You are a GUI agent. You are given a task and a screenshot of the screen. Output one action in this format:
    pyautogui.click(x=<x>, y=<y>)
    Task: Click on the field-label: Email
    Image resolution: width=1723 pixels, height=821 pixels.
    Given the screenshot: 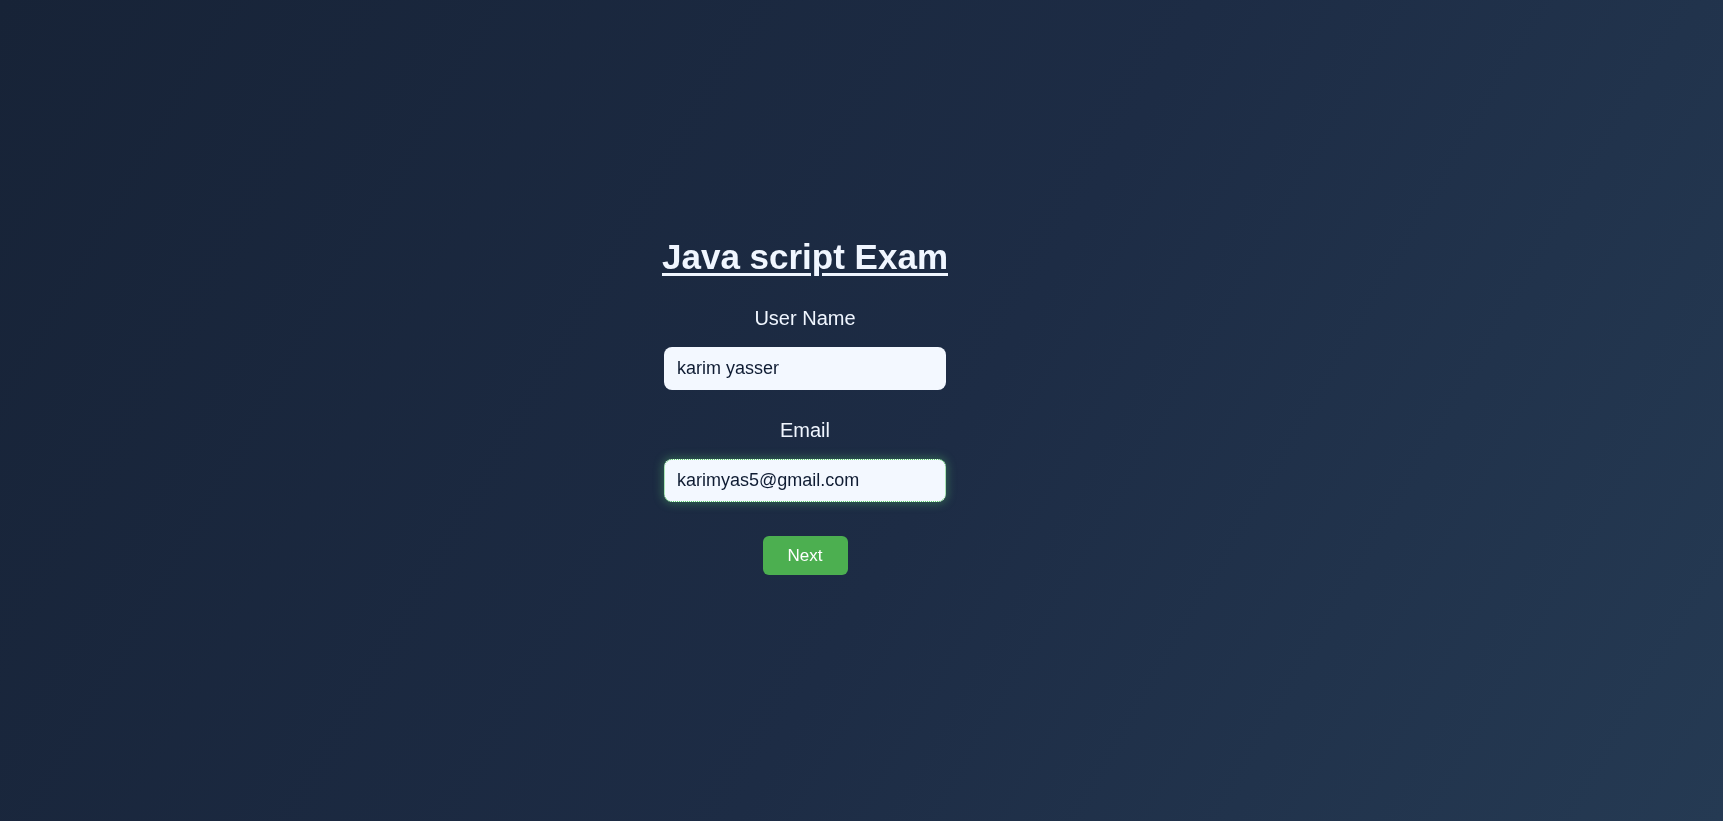 What is the action you would take?
    pyautogui.click(x=805, y=430)
    